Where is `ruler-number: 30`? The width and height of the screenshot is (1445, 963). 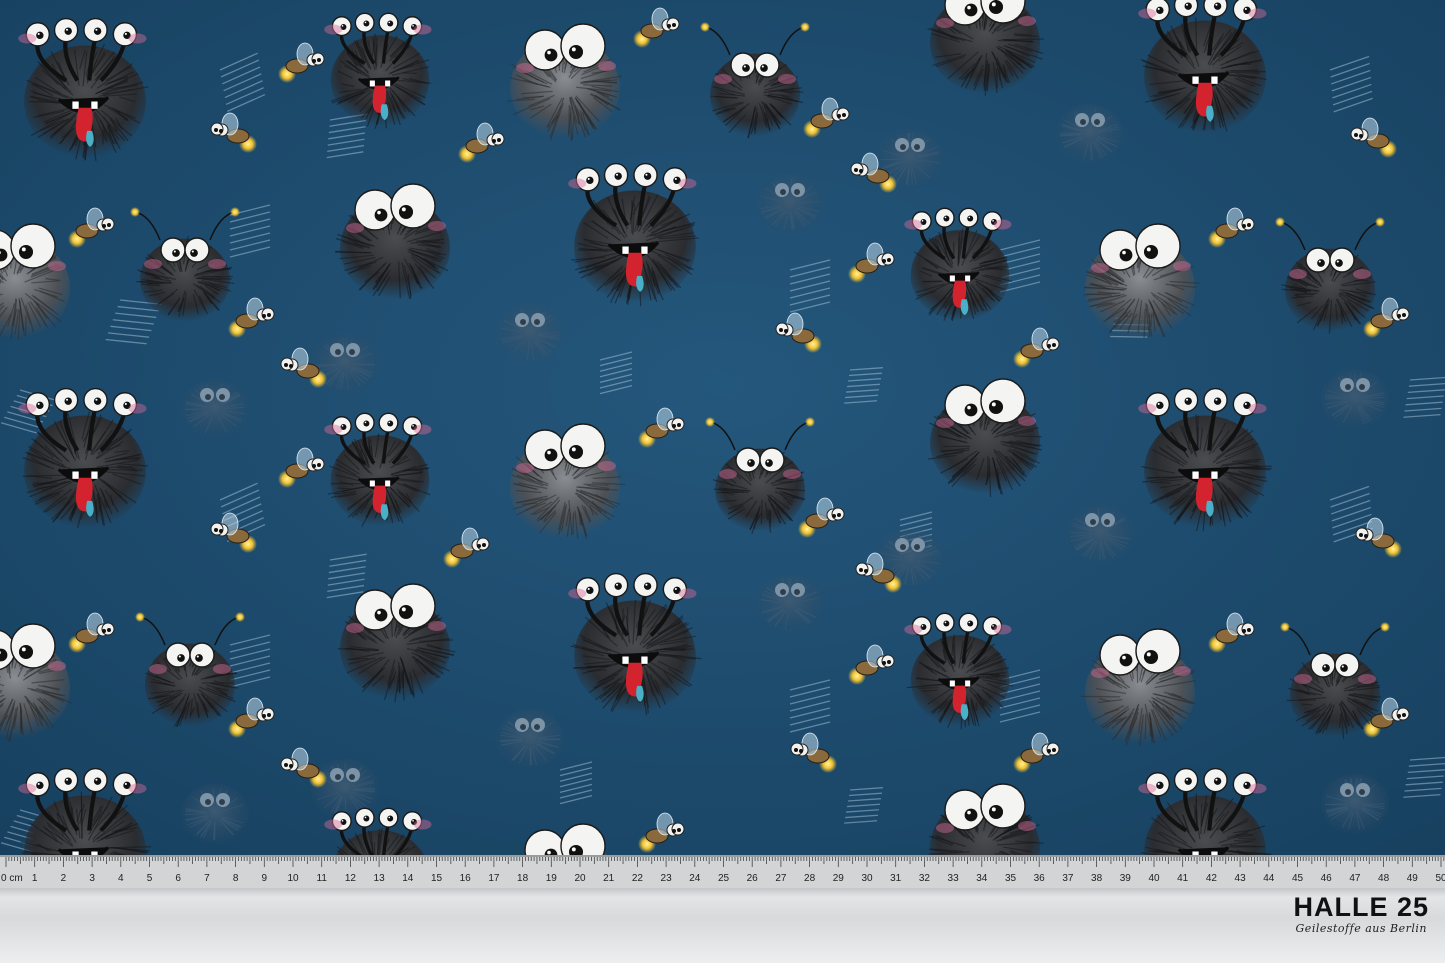 ruler-number: 30 is located at coordinates (867, 878).